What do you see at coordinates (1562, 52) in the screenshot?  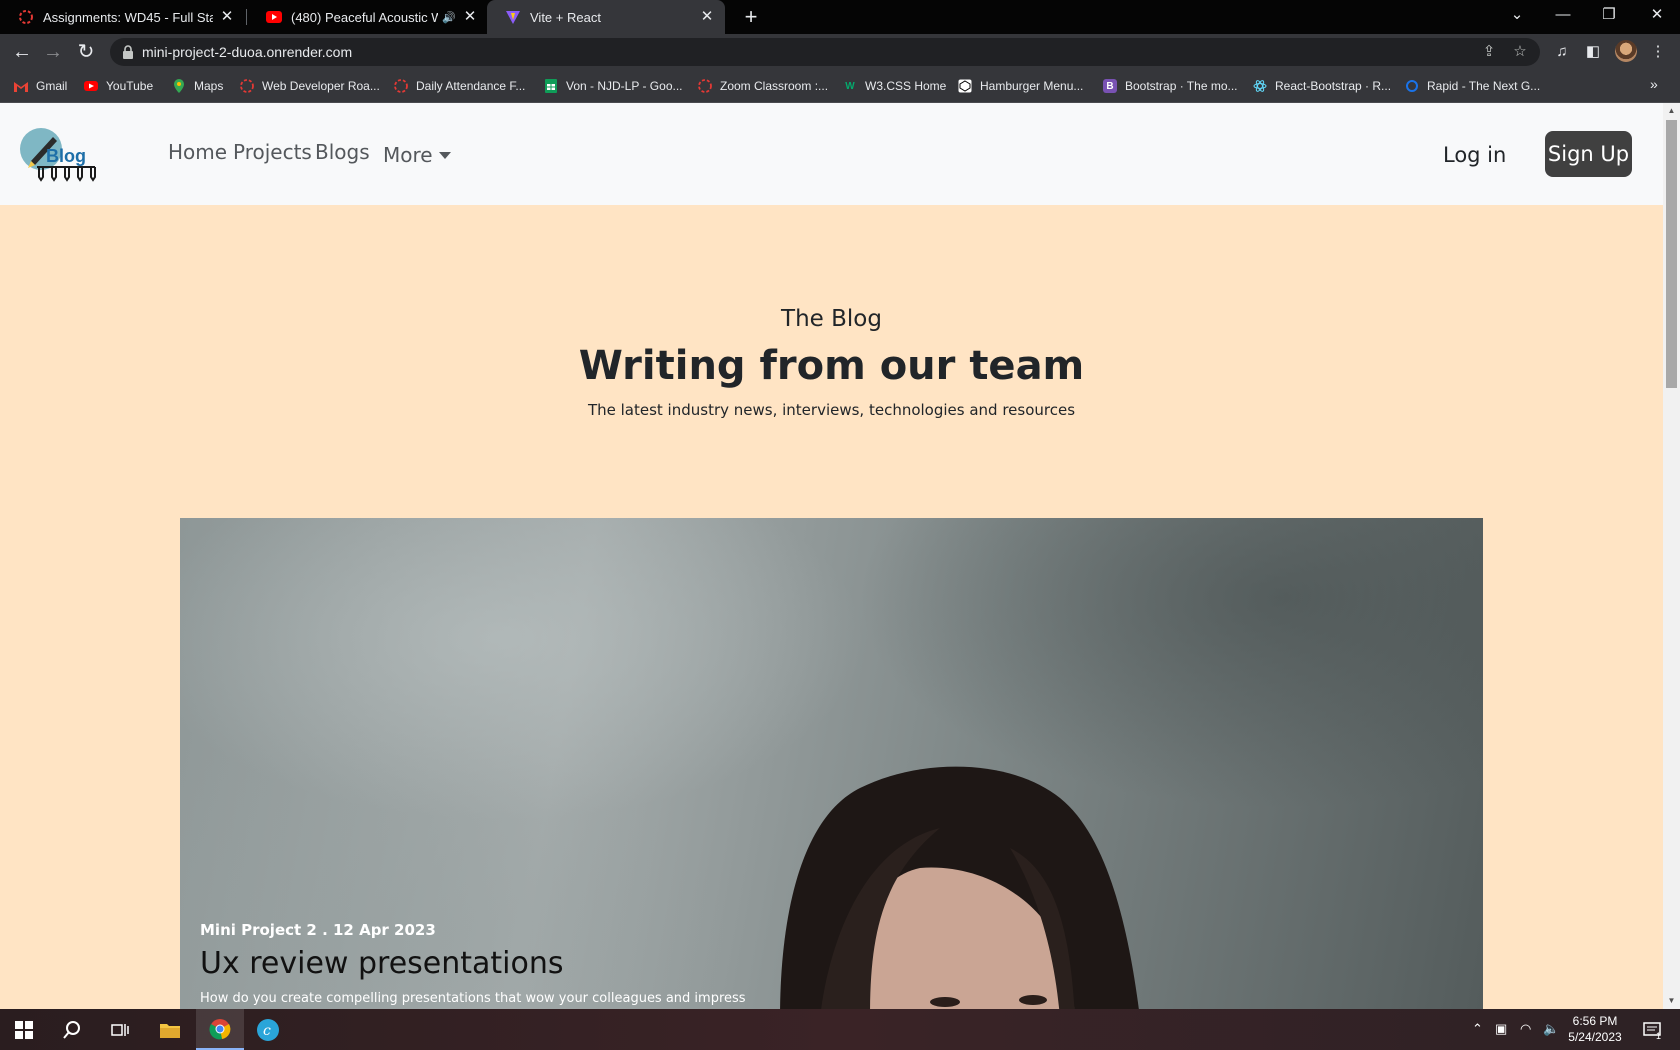 I see `media-control-icon: ♫` at bounding box center [1562, 52].